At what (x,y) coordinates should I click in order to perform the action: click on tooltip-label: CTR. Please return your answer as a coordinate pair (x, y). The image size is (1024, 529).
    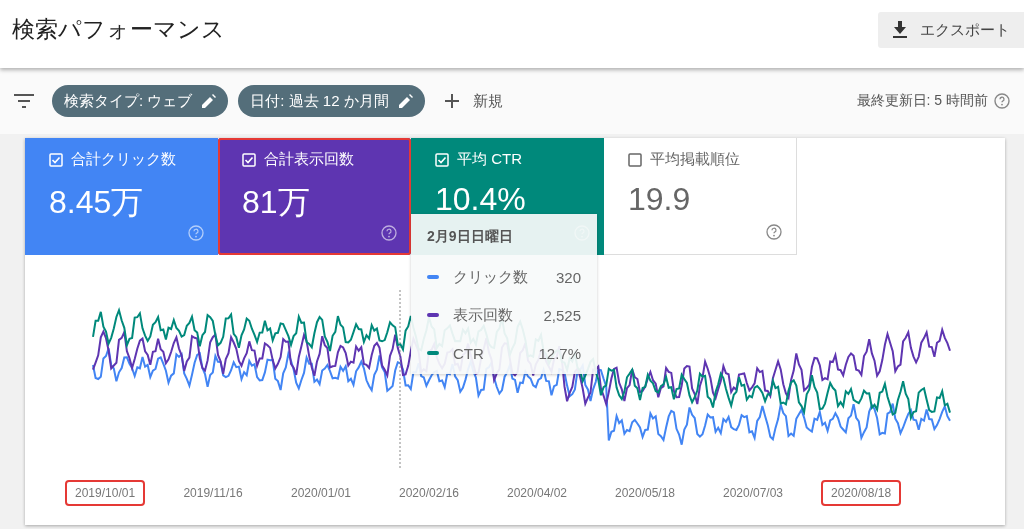
    Looking at the image, I should click on (469, 353).